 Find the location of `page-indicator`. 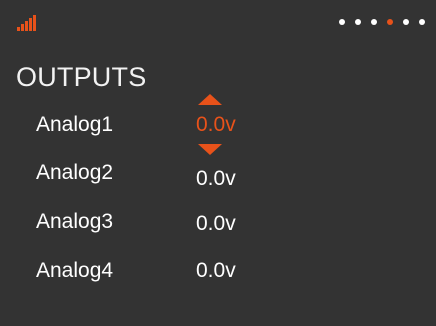

page-indicator is located at coordinates (382, 22).